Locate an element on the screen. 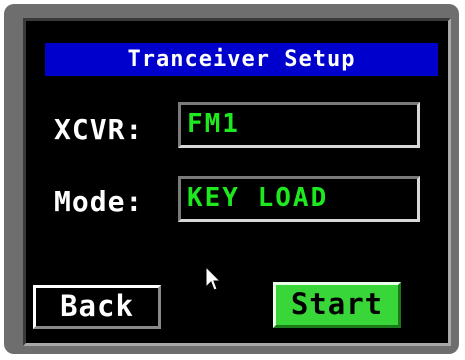  start-button: Start is located at coordinates (337, 305).